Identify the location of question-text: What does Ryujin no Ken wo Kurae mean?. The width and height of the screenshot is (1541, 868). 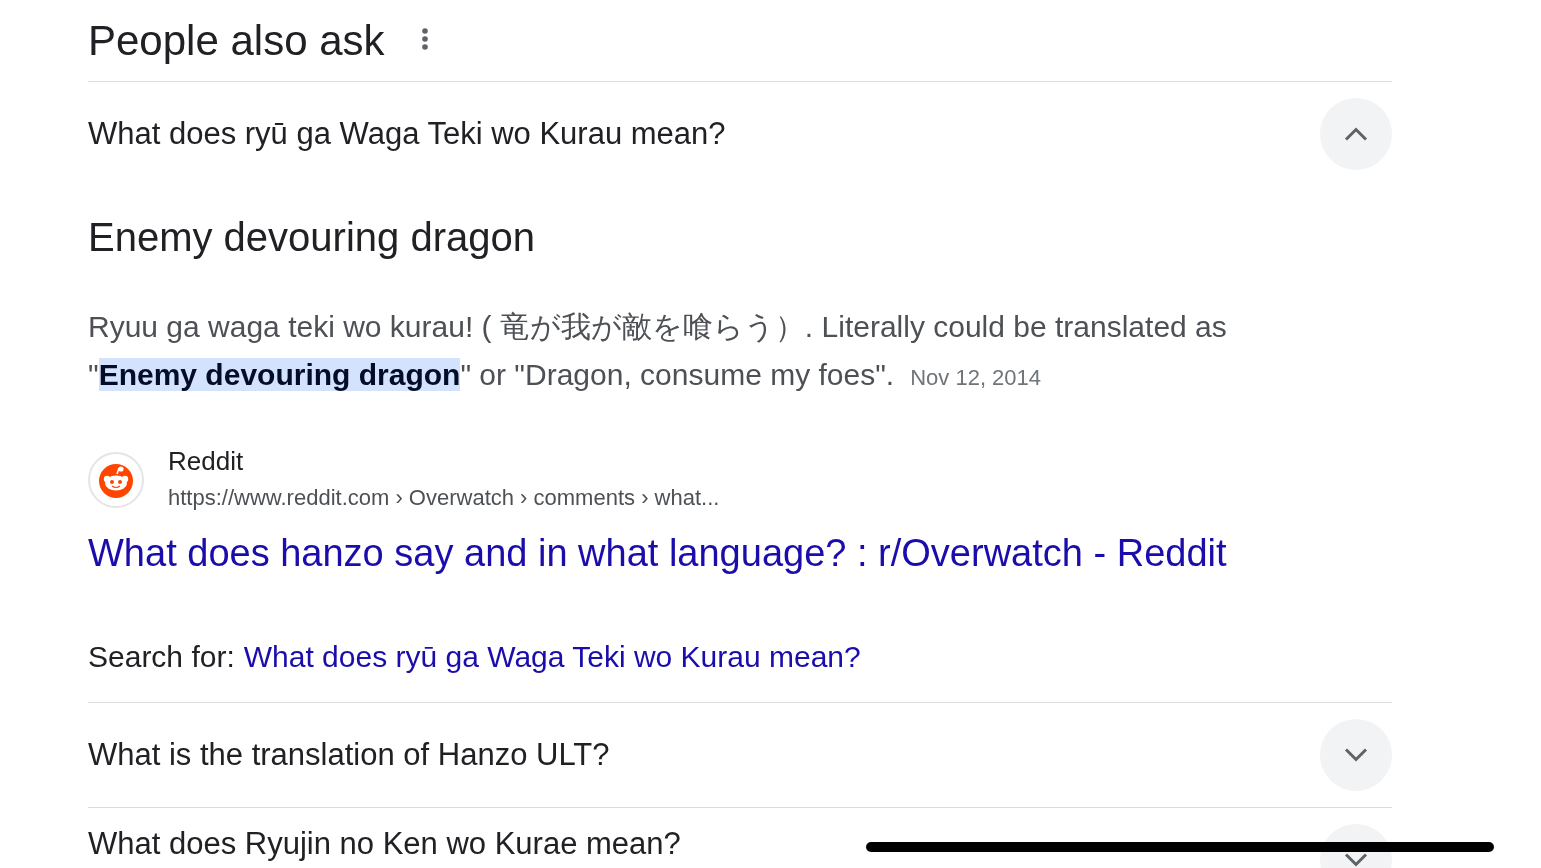
(384, 844).